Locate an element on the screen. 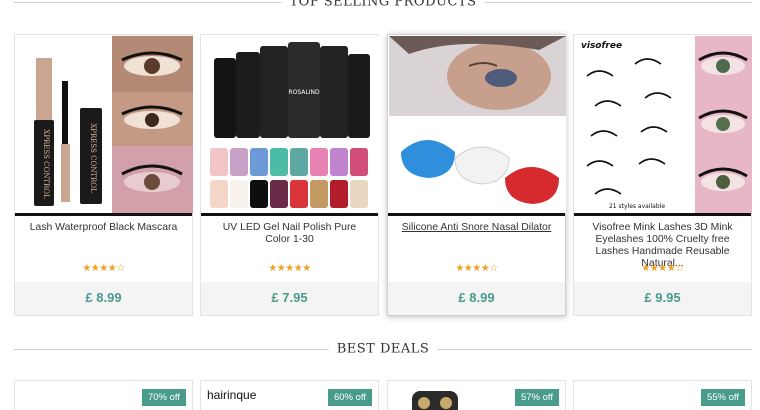  discount-badge: 70% off is located at coordinates (163, 397).